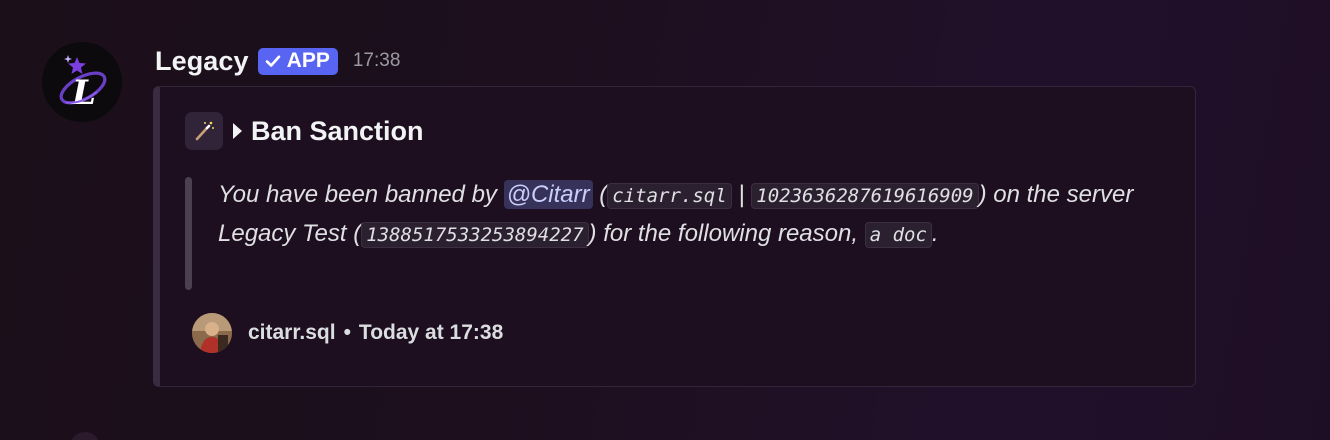  What do you see at coordinates (85, 436) in the screenshot?
I see `next-message-avatar` at bounding box center [85, 436].